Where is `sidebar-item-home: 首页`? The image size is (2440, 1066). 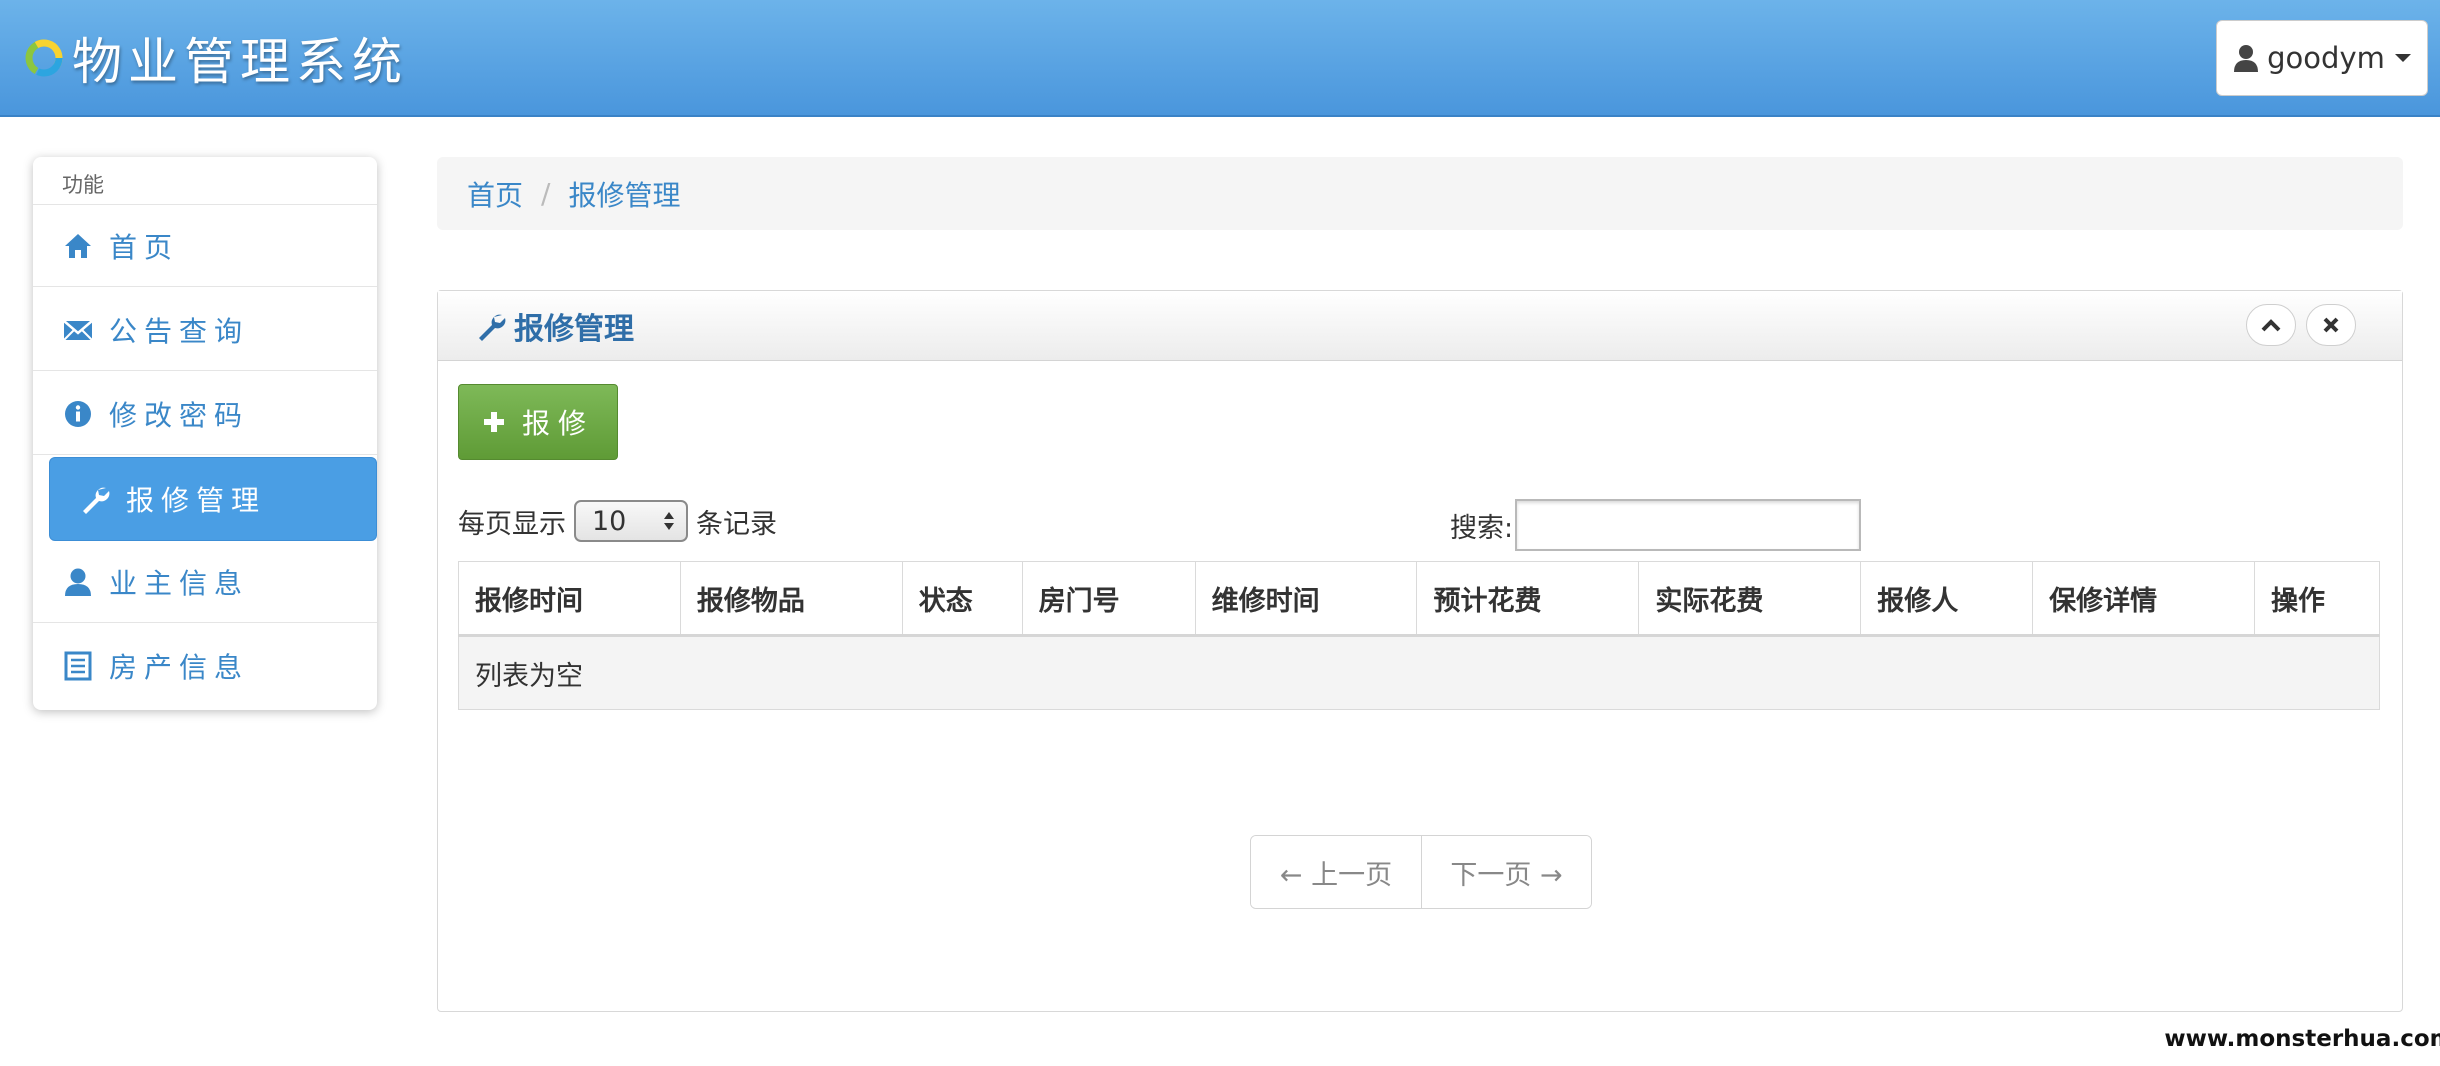
sidebar-item-home: 首页 is located at coordinates (205, 246).